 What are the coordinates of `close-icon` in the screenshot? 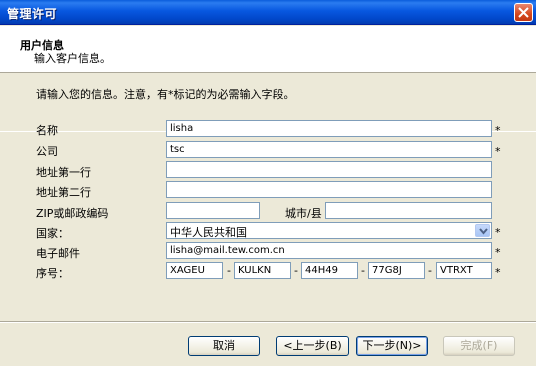 It's located at (523, 12).